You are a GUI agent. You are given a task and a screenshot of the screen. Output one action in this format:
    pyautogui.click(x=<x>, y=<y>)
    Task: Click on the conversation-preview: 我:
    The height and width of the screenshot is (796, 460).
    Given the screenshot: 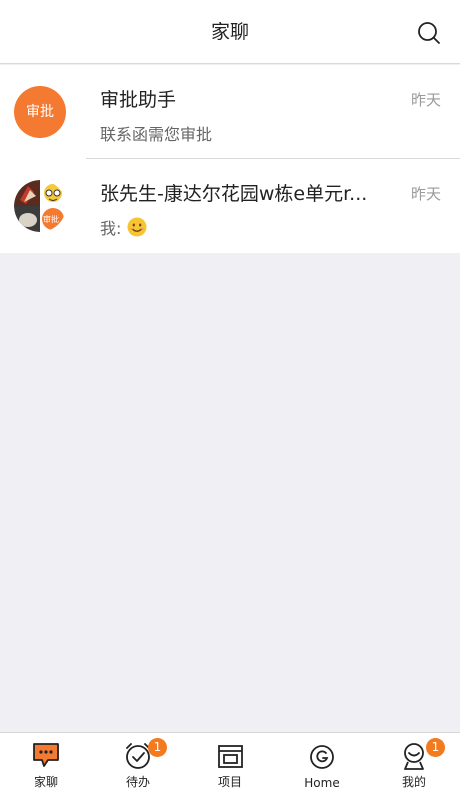 What is the action you would take?
    pyautogui.click(x=123, y=227)
    